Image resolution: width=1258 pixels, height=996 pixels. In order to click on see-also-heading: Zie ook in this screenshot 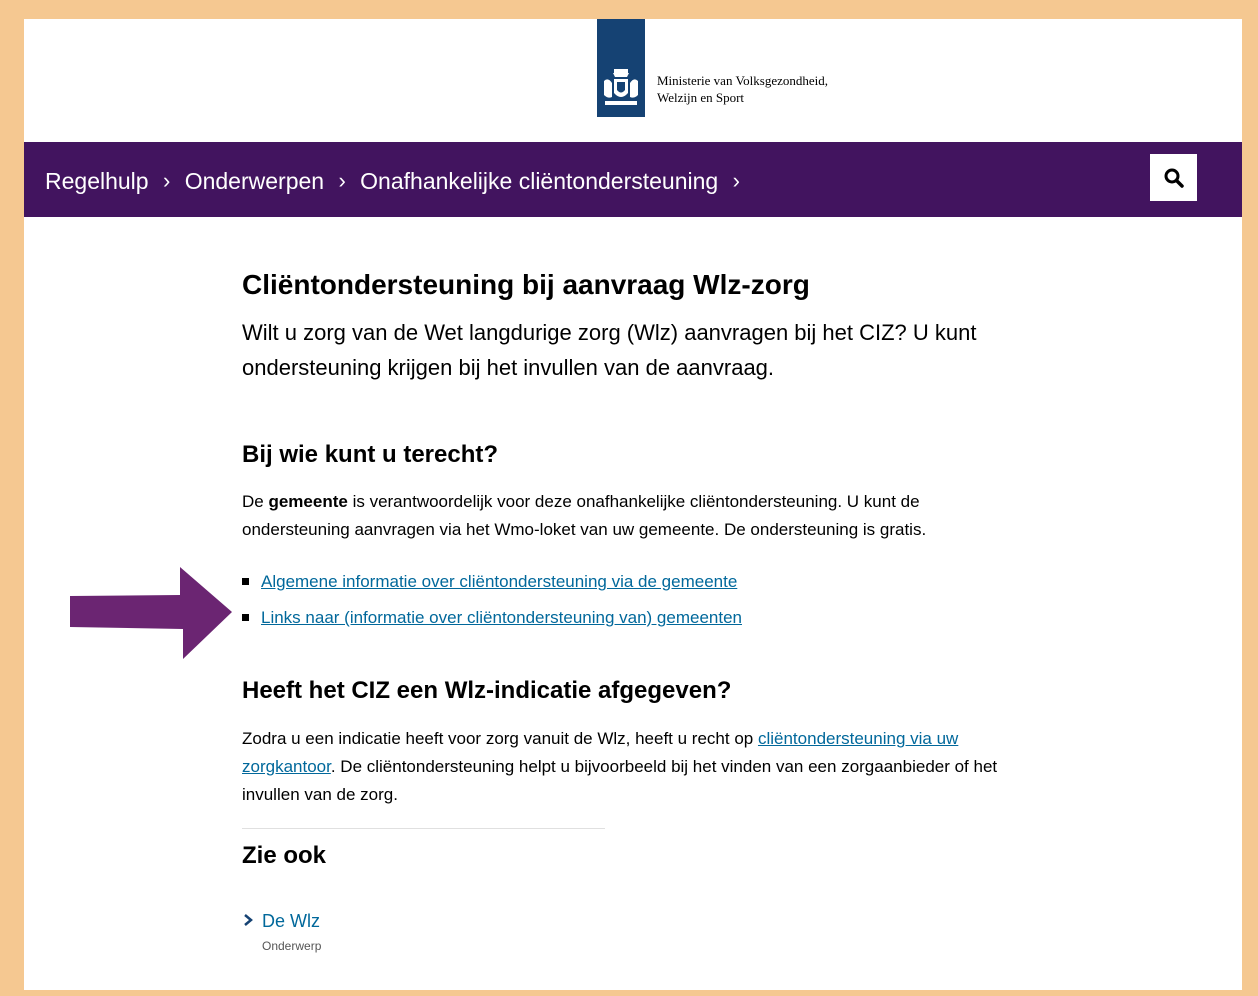, I will do `click(284, 855)`.